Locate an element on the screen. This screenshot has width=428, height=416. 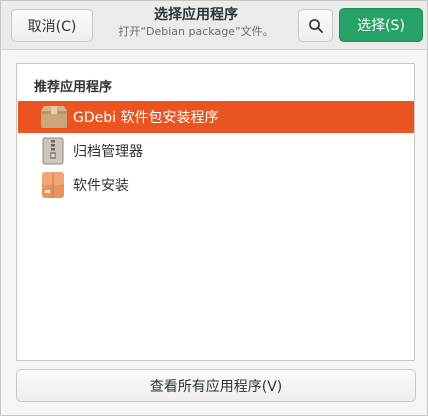
header-bar: 取消(C) 选择应用程序 打开“Debian package”文件。 选择(S) is located at coordinates (214, 25).